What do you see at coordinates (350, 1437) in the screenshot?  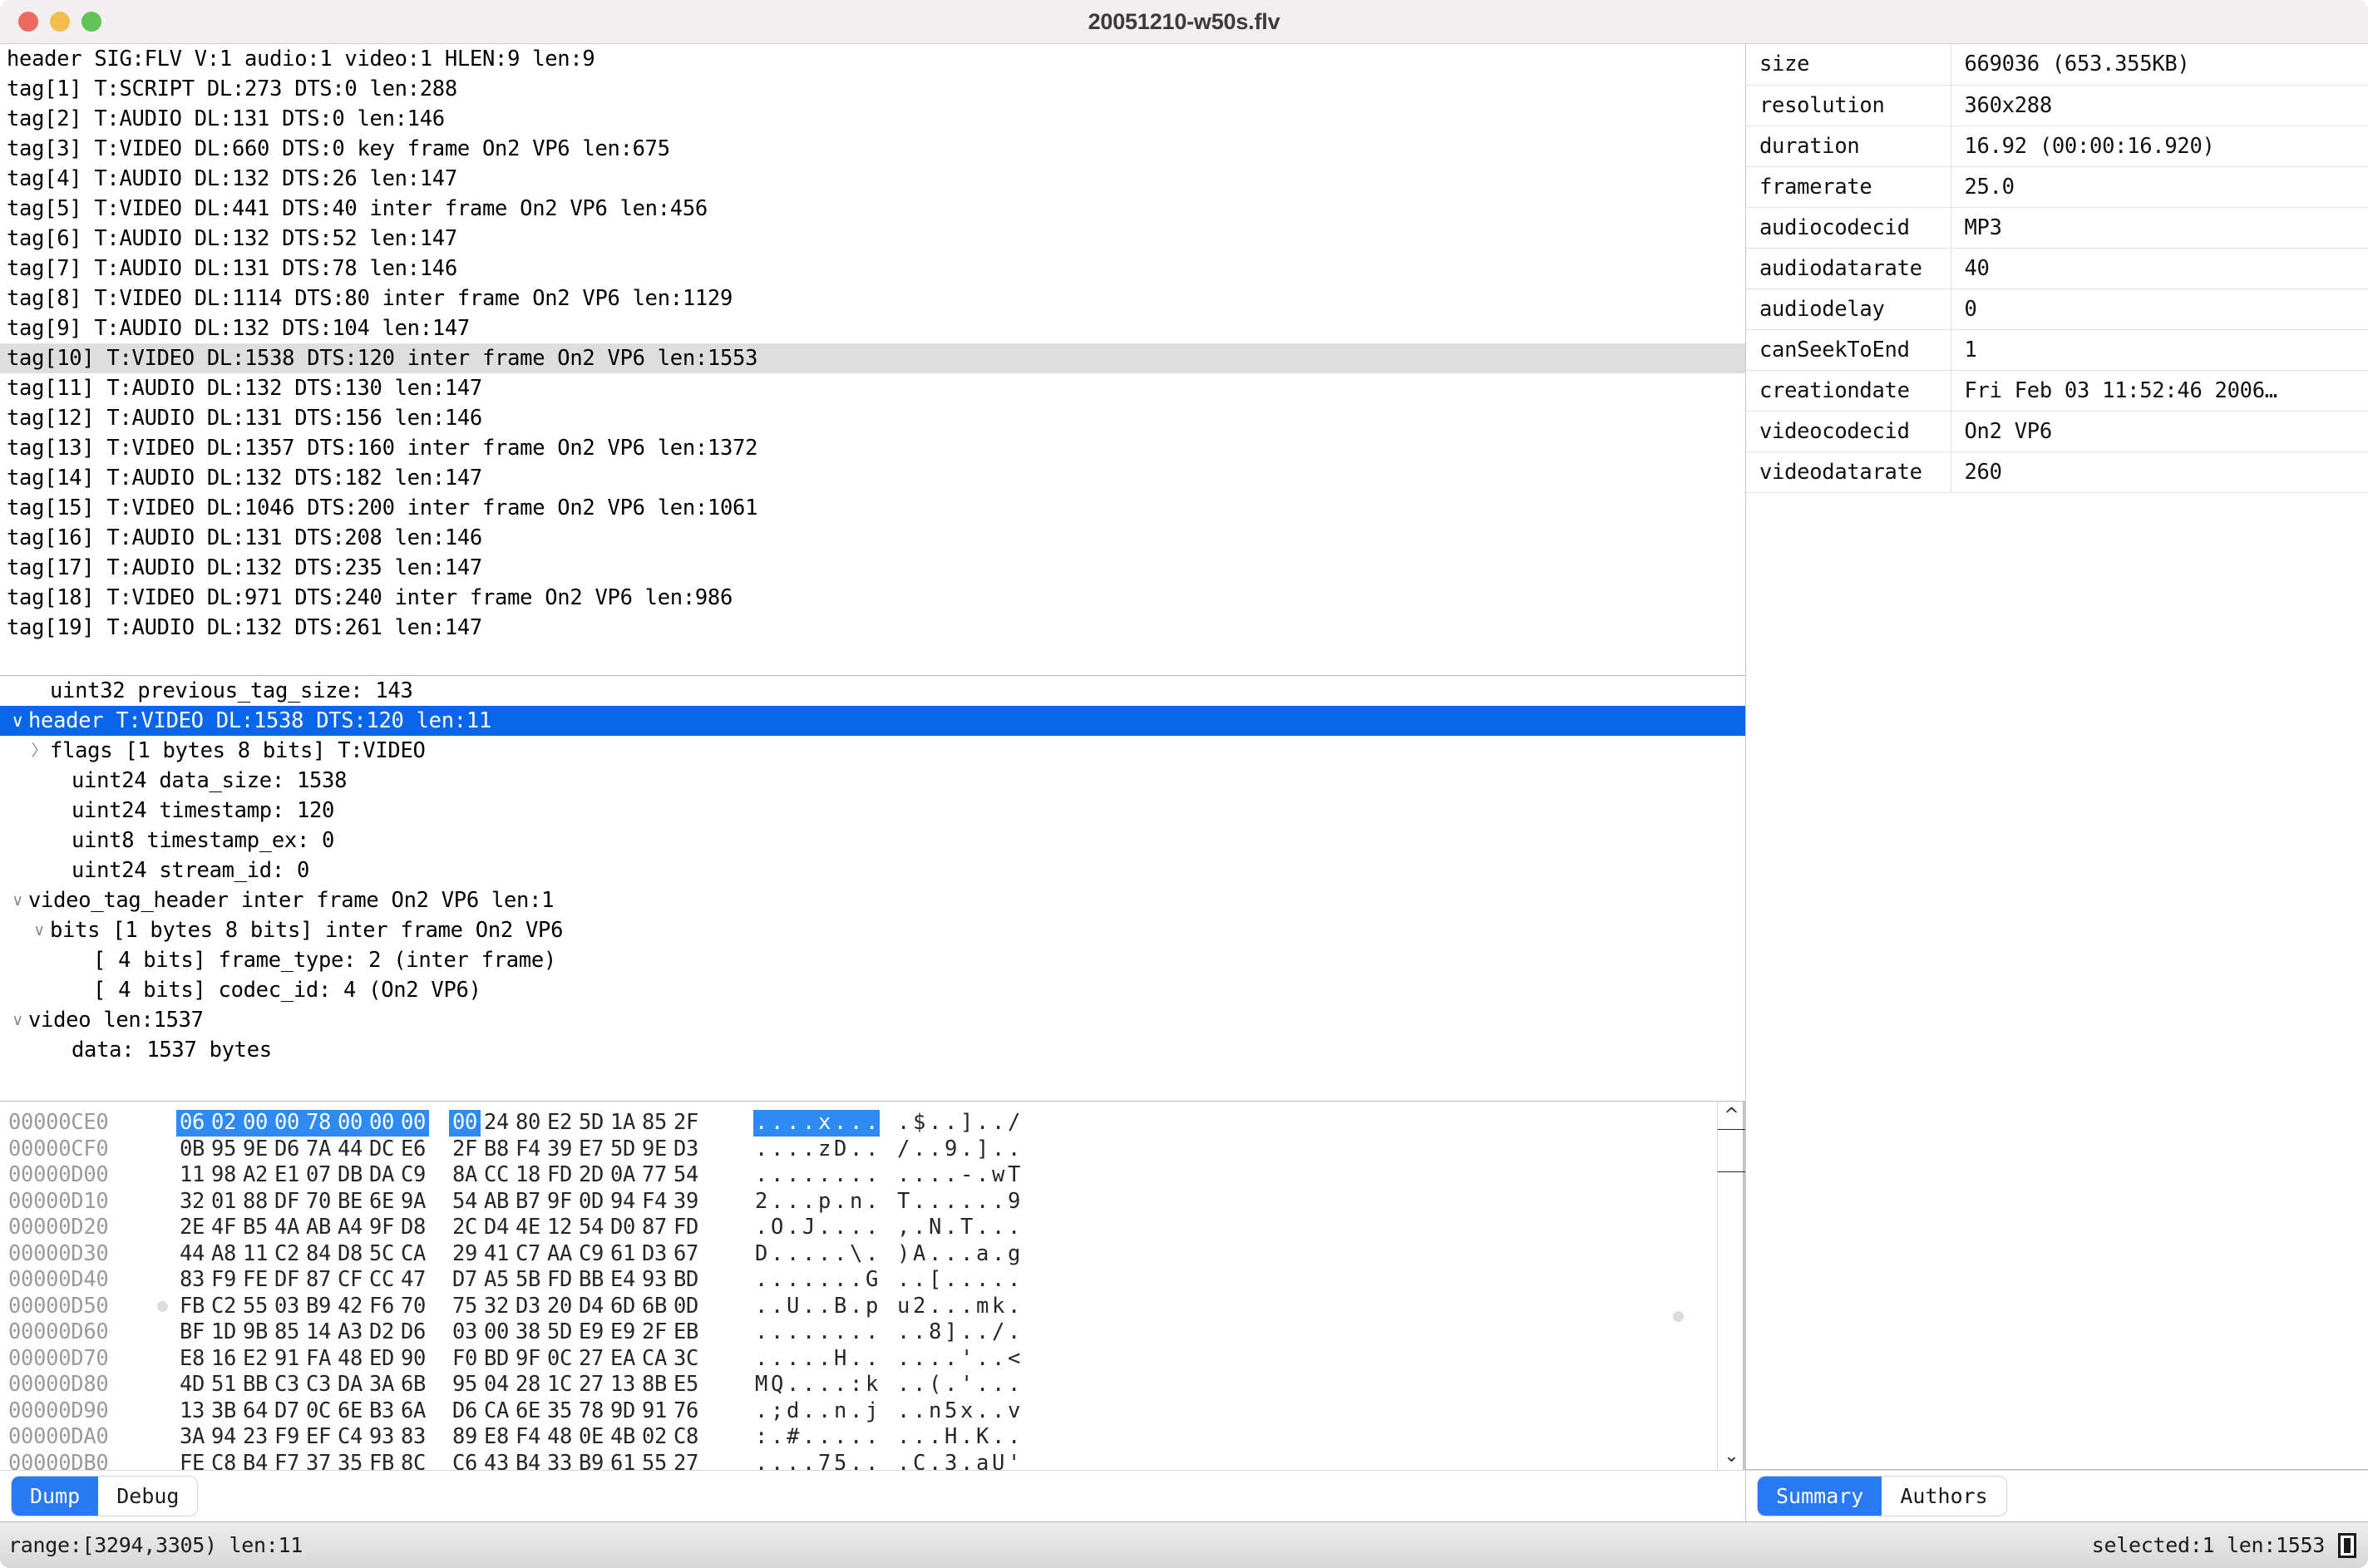 I see `hex-byte: C4` at bounding box center [350, 1437].